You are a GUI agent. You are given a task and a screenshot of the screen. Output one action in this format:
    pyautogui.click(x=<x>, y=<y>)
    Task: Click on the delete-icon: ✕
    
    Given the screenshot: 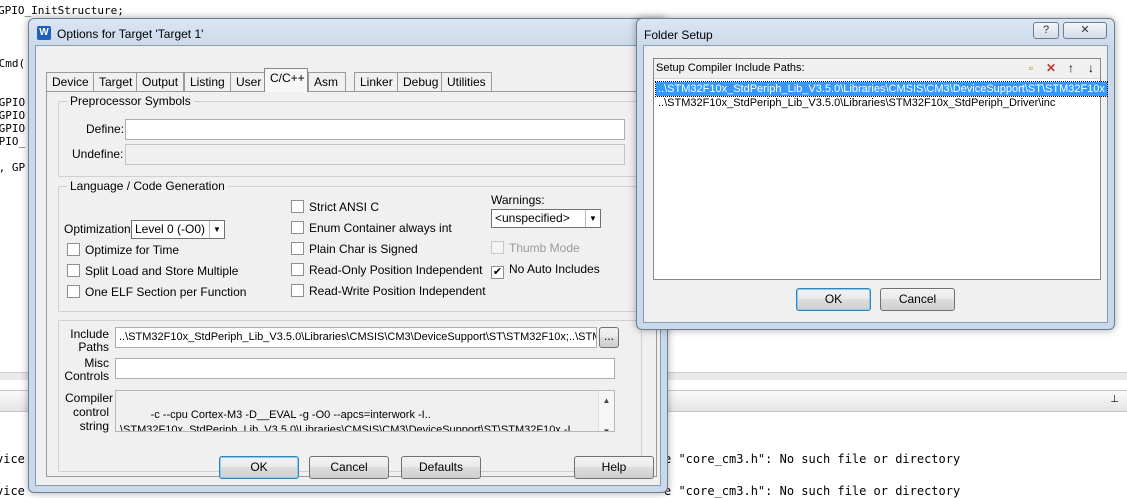 What is the action you would take?
    pyautogui.click(x=1051, y=68)
    